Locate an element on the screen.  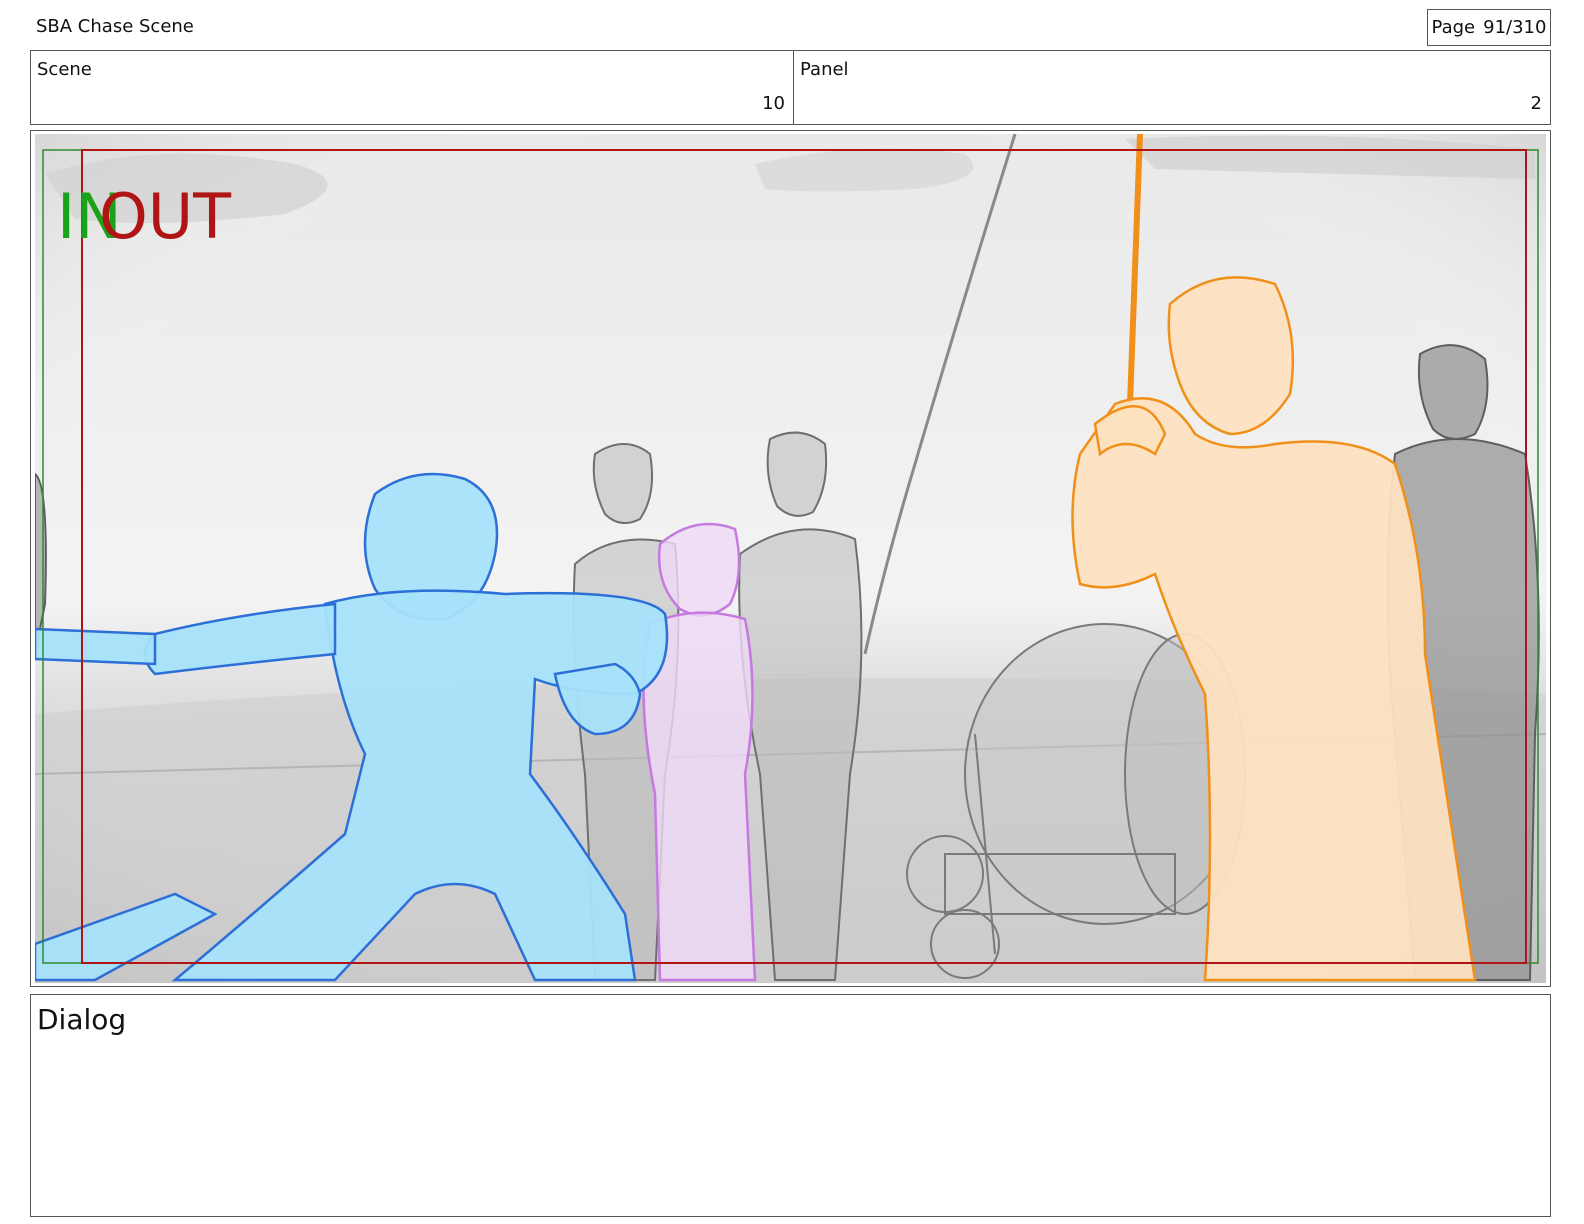
panel-number: 2 is located at coordinates (1536, 103).